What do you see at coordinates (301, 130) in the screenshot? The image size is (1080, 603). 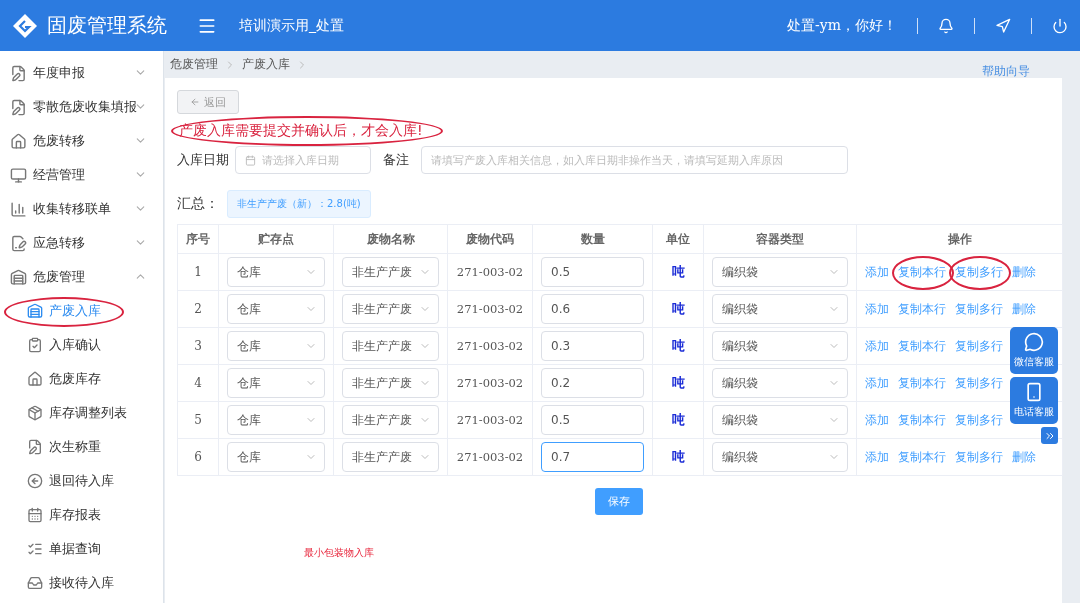 I see `notice-text: 产废入库需要提交并确认后，才会入库!` at bounding box center [301, 130].